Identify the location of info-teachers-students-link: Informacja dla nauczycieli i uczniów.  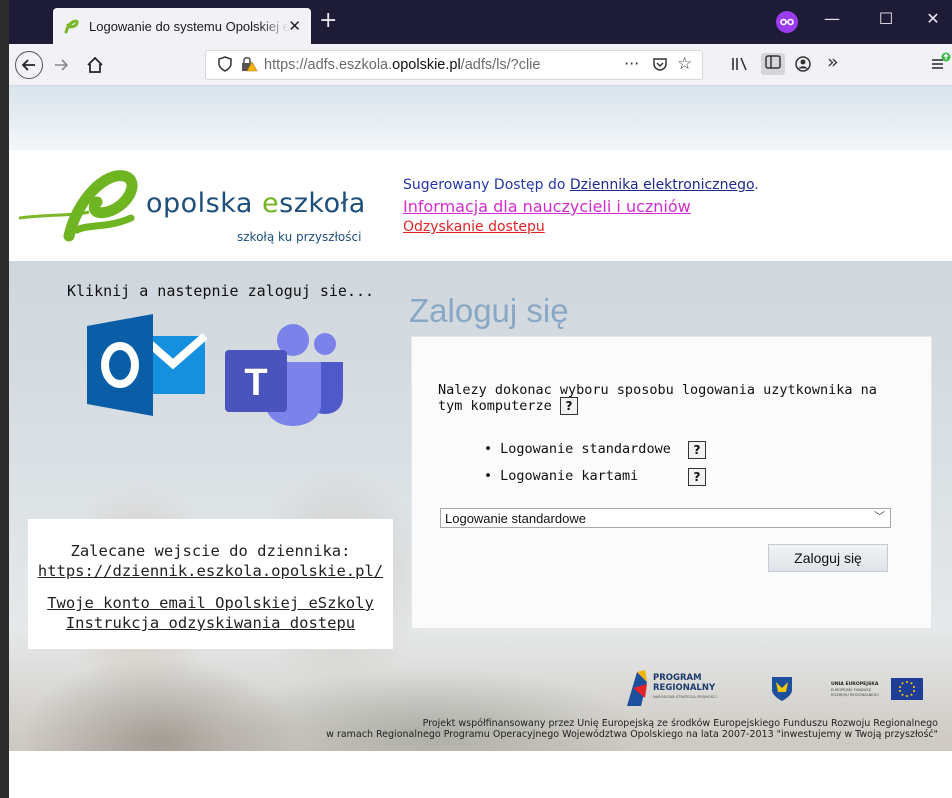
(581, 206).